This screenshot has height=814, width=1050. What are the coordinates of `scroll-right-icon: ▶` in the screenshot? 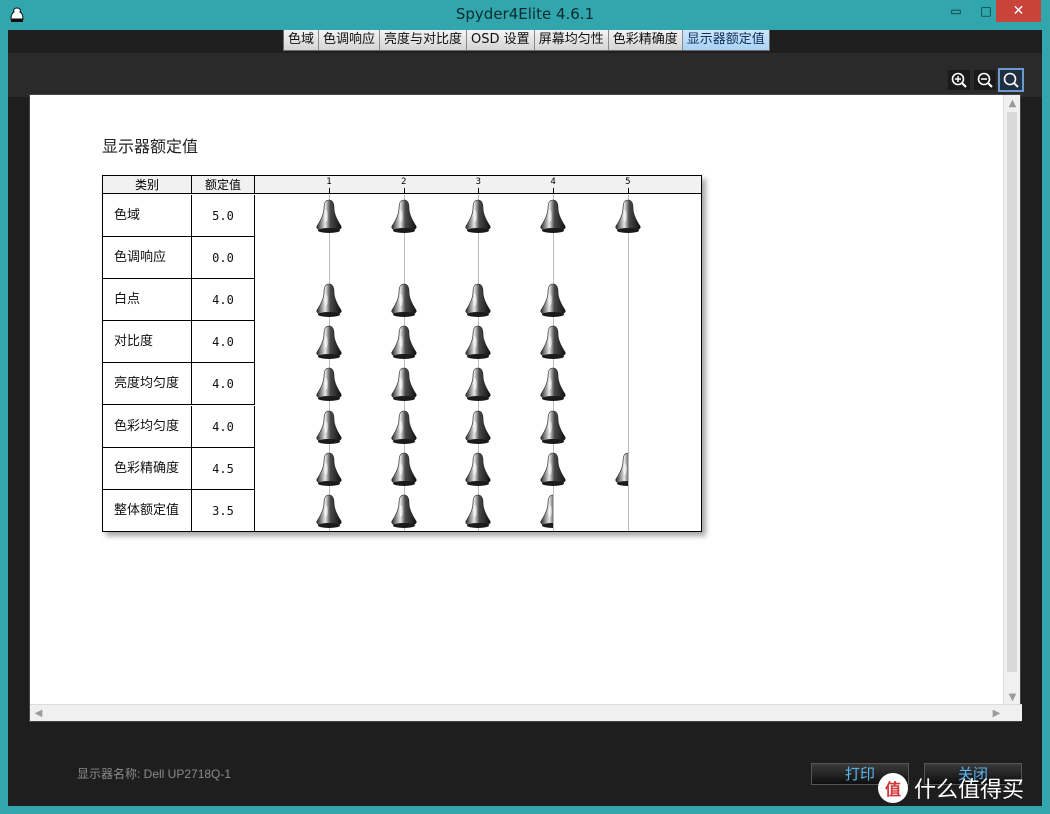 It's located at (996, 713).